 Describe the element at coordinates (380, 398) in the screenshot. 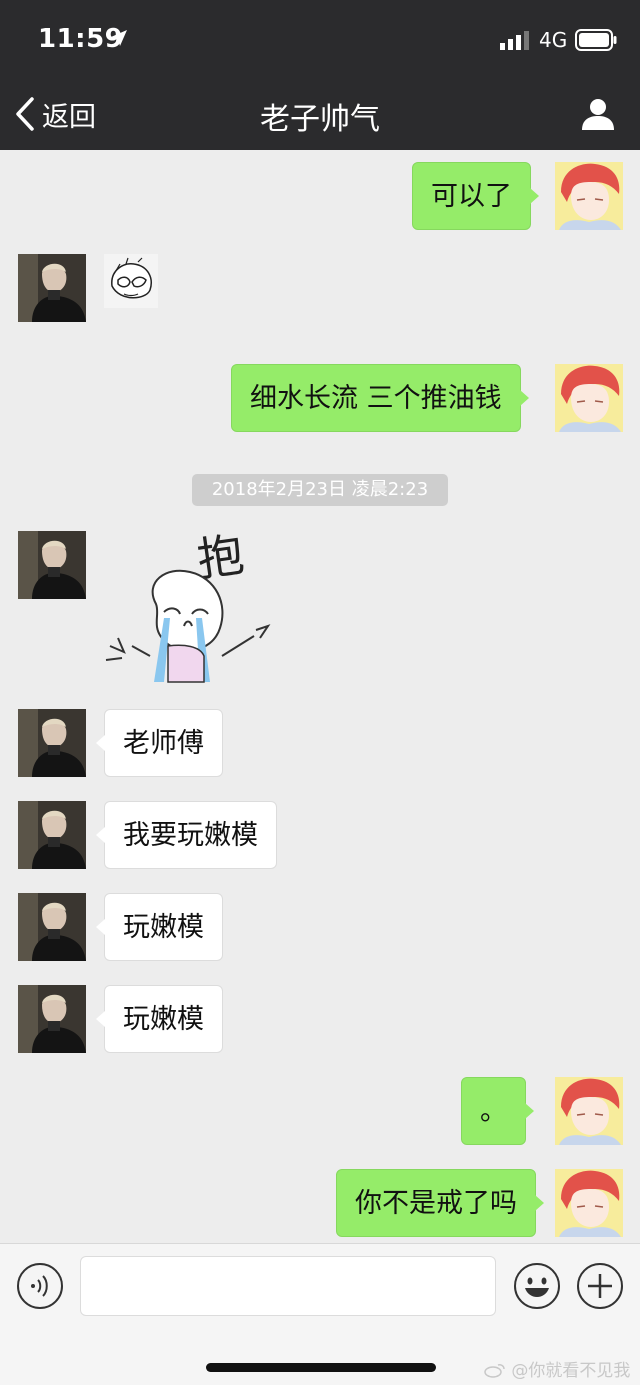

I see `message-bubble-outgoing: 细水长流 三个推油钱` at that location.